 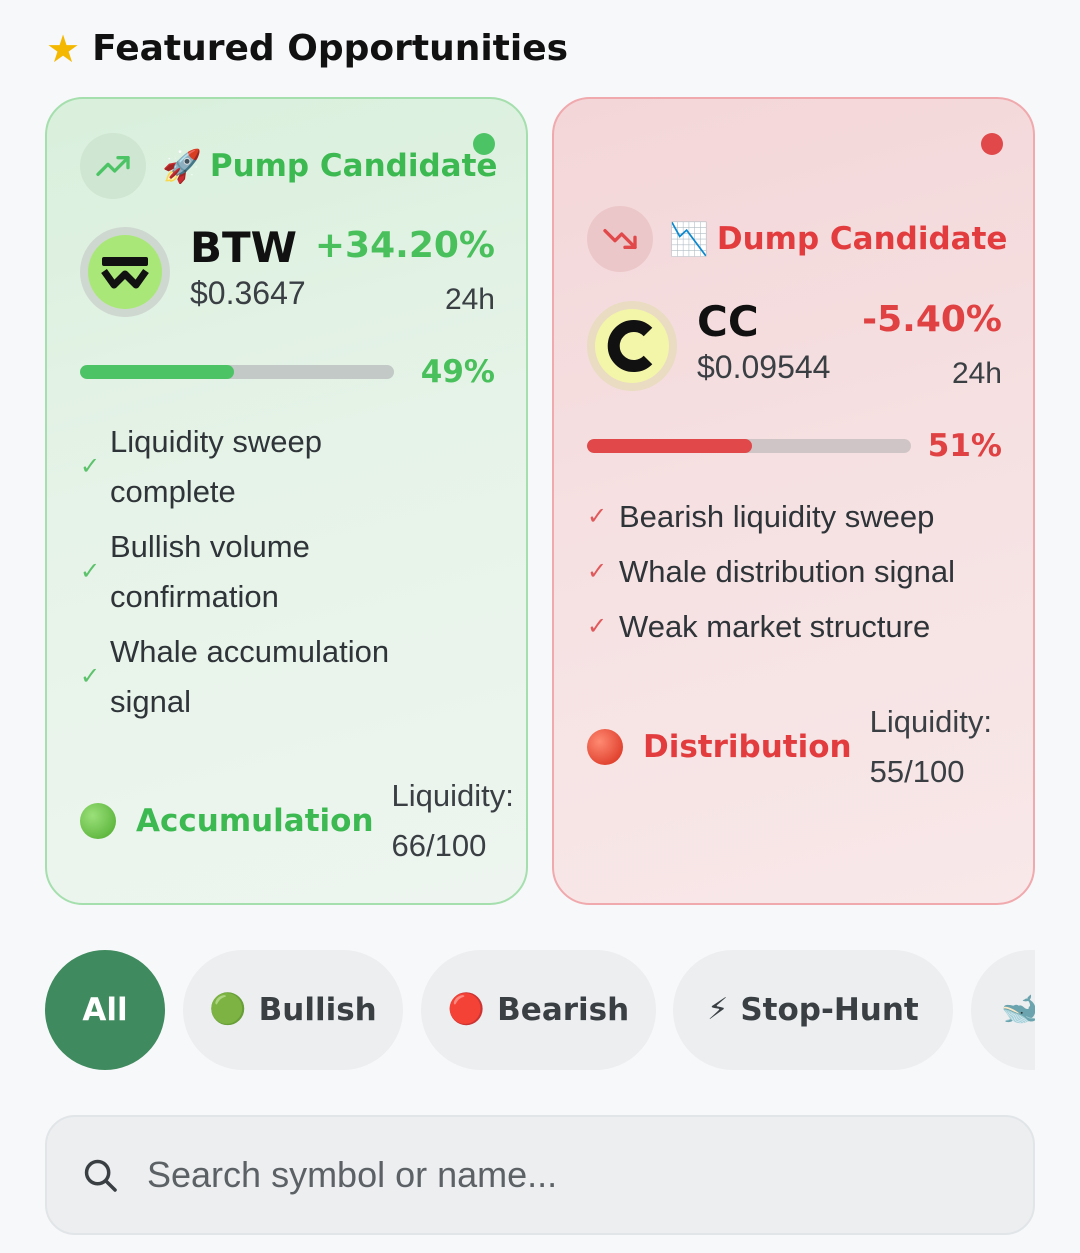 I want to click on red-circle-icon, so click(x=605, y=747).